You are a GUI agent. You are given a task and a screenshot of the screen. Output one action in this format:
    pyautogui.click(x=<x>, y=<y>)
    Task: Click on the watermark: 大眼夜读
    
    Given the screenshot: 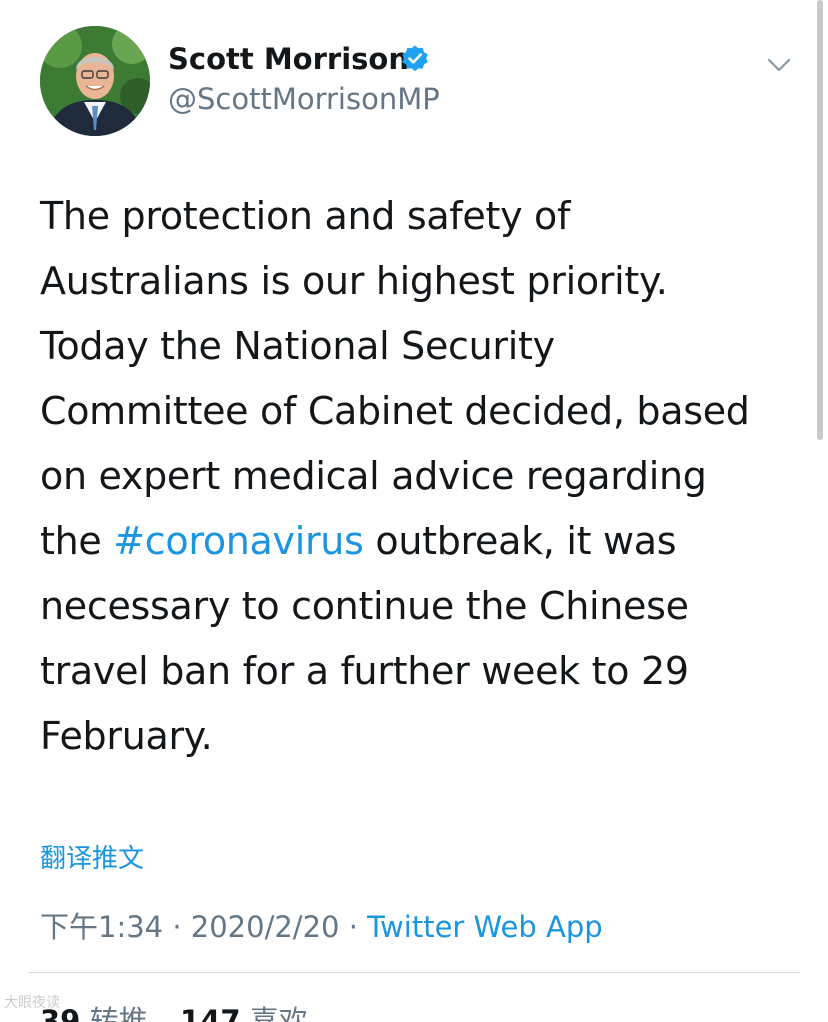 What is the action you would take?
    pyautogui.click(x=32, y=1003)
    